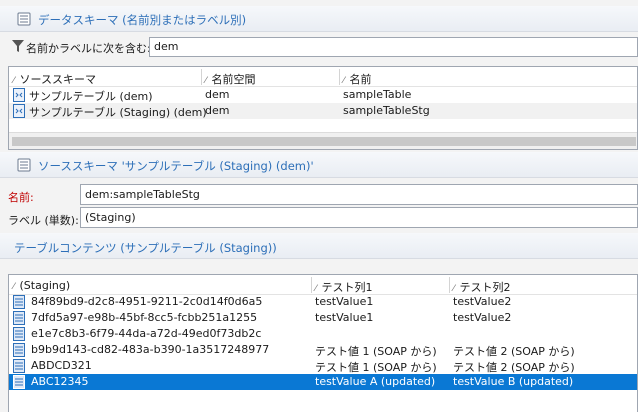 The width and height of the screenshot is (638, 412). What do you see at coordinates (323, 95) in the screenshot?
I see `source-grid-row: サンプルテーブル (dem) dem sampleTable` at bounding box center [323, 95].